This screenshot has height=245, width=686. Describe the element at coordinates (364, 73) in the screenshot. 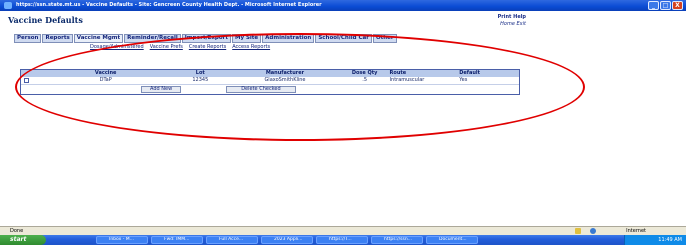

I see `header-dose-qty: Dose Qty` at that location.